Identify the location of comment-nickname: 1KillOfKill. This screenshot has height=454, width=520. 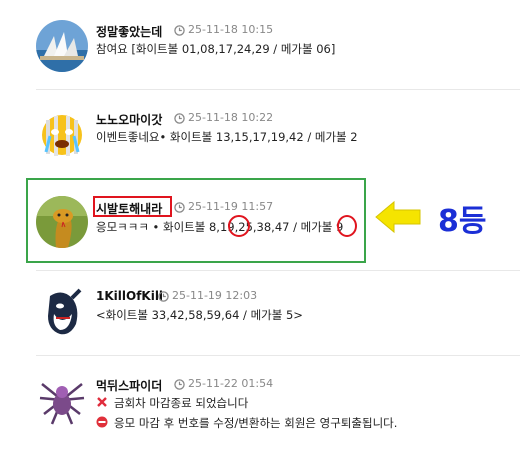
(129, 296).